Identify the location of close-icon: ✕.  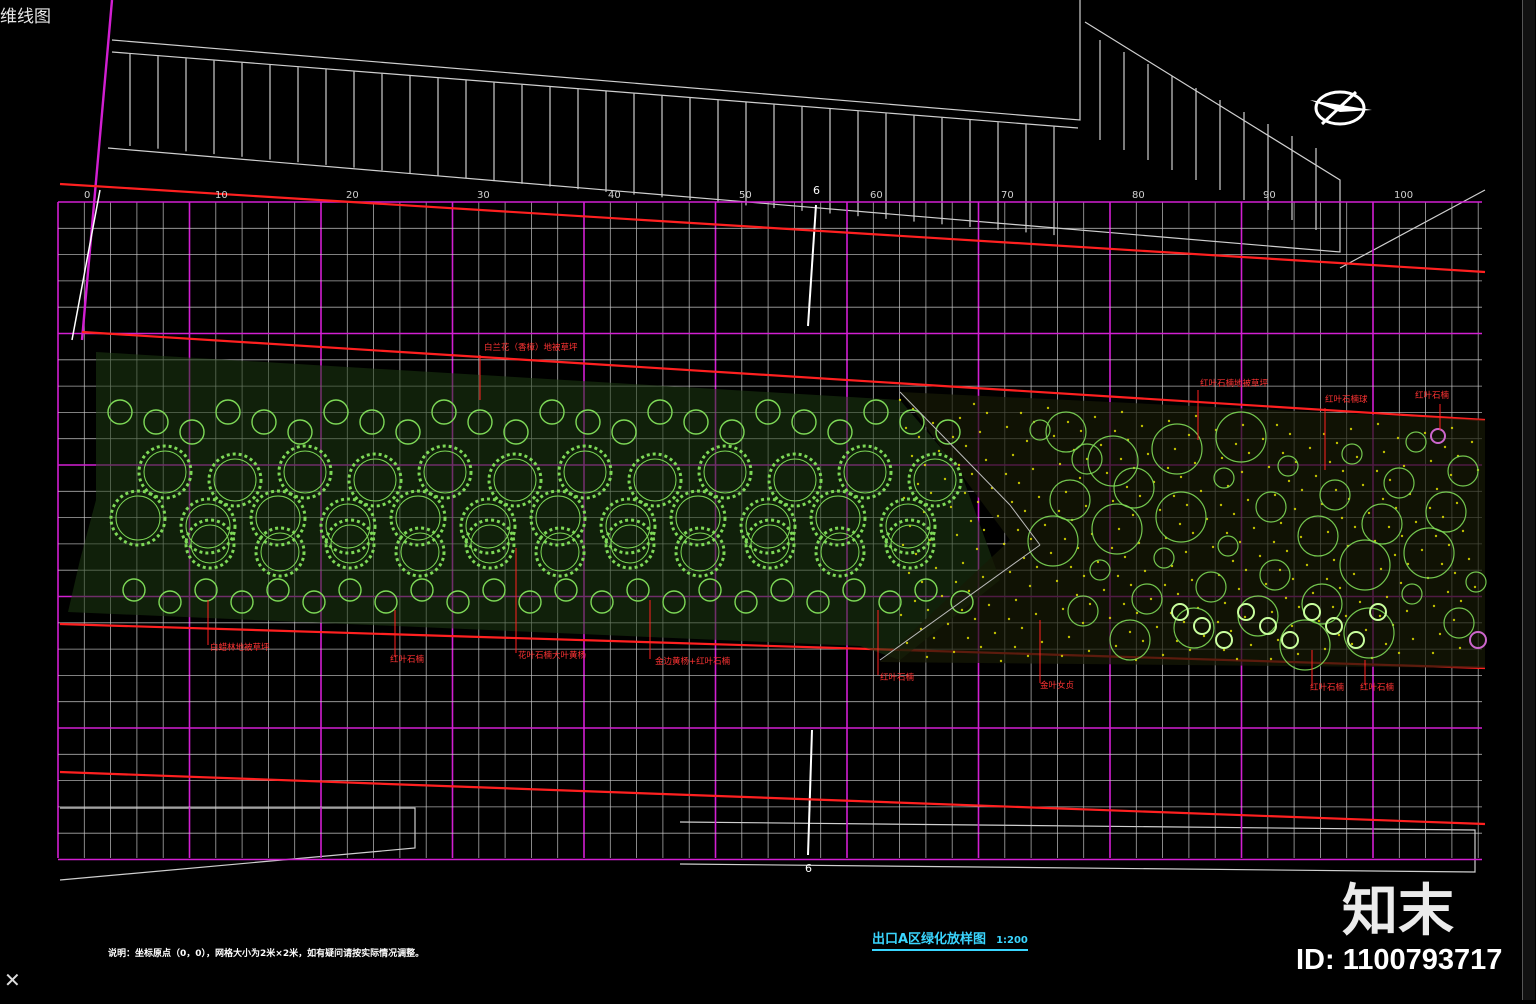
(12, 980).